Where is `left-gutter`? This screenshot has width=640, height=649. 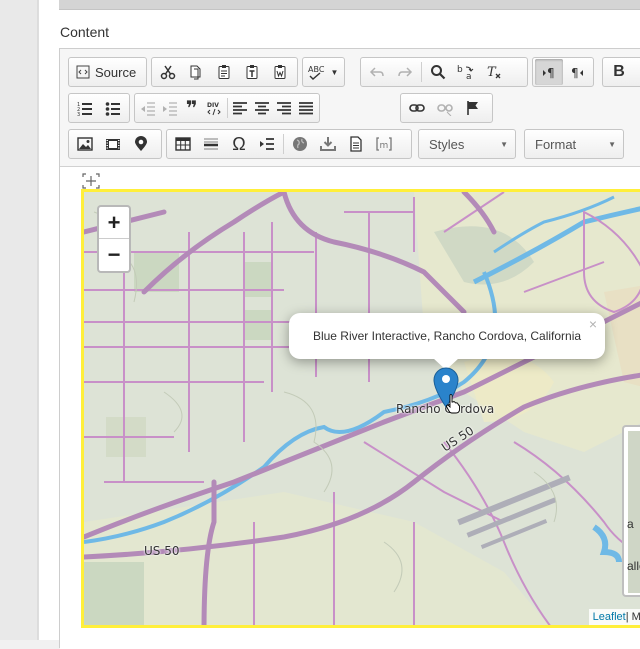
left-gutter is located at coordinates (19, 320).